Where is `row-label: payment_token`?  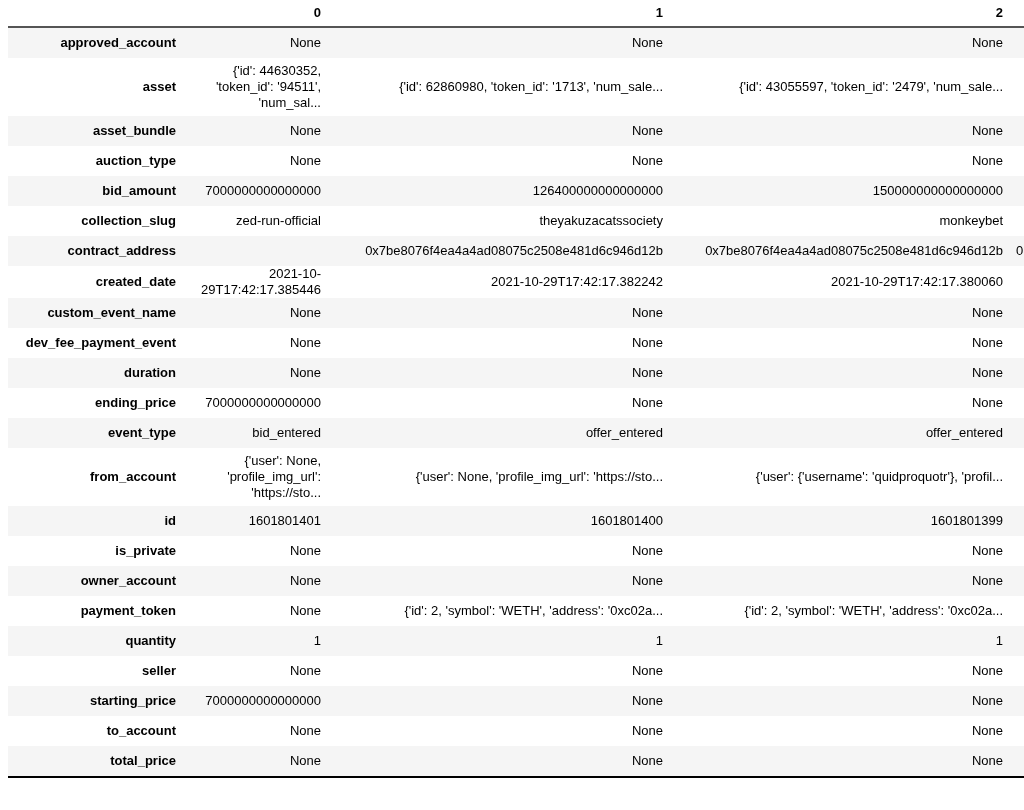
row-label: payment_token is located at coordinates (96, 611).